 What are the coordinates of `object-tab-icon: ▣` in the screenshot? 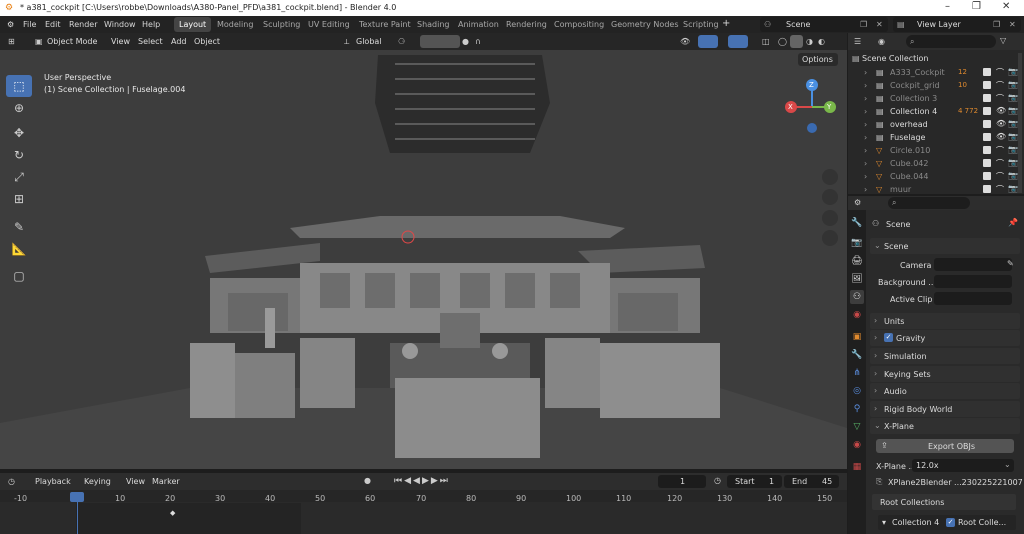 It's located at (857, 337).